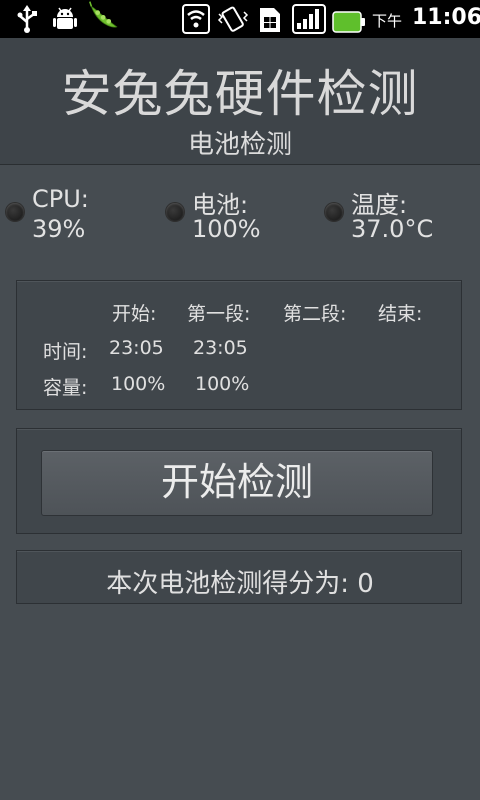 The height and width of the screenshot is (800, 480). Describe the element at coordinates (240, 584) in the screenshot. I see `score-text: 本次电池检测得分为: 0` at that location.